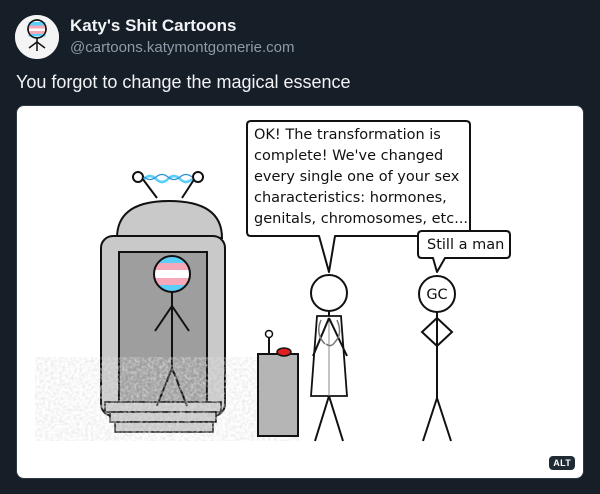  Describe the element at coordinates (437, 358) in the screenshot. I see `gc-figure: GC` at that location.